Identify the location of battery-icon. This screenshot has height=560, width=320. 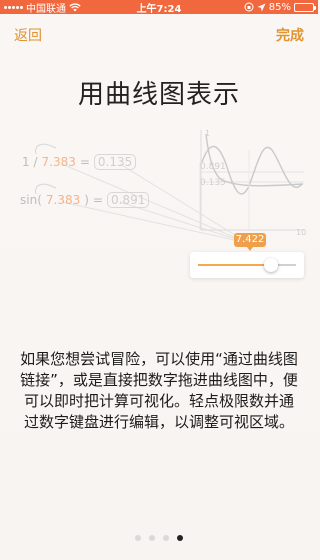
(305, 7).